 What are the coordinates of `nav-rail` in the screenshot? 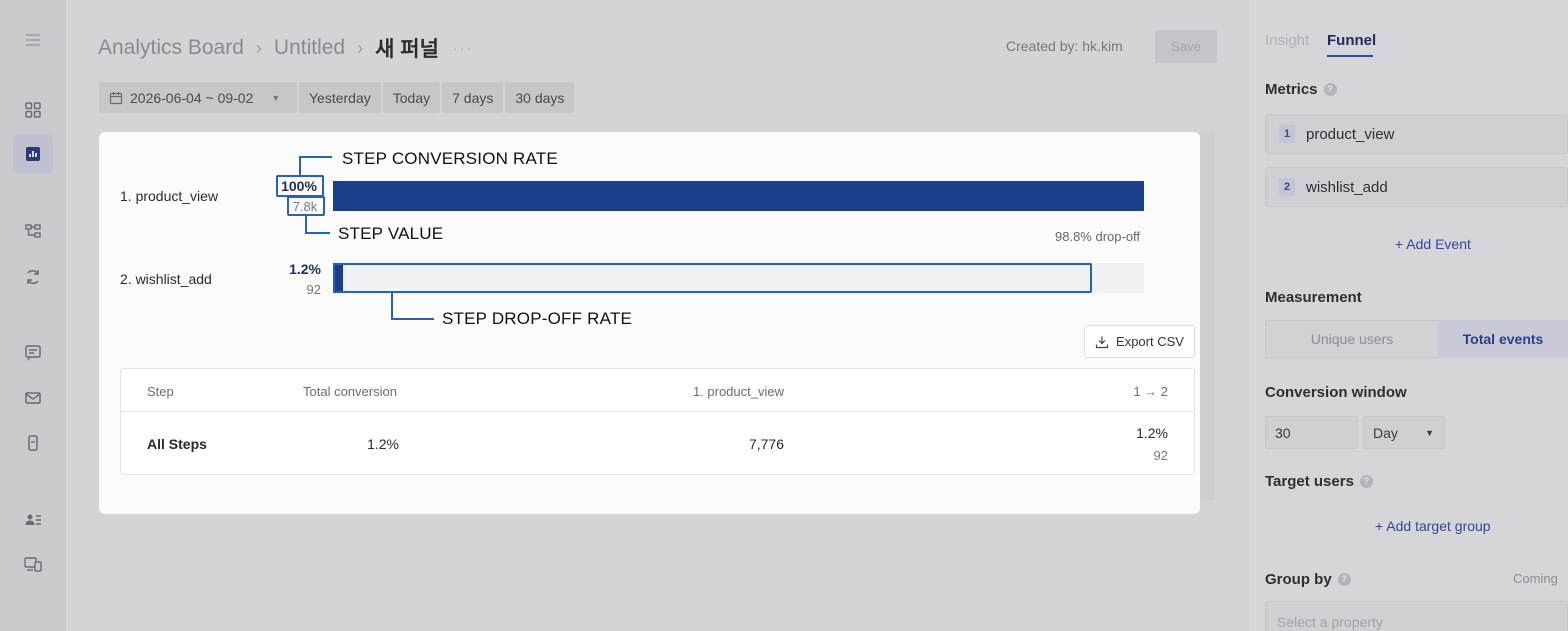 It's located at (33, 315).